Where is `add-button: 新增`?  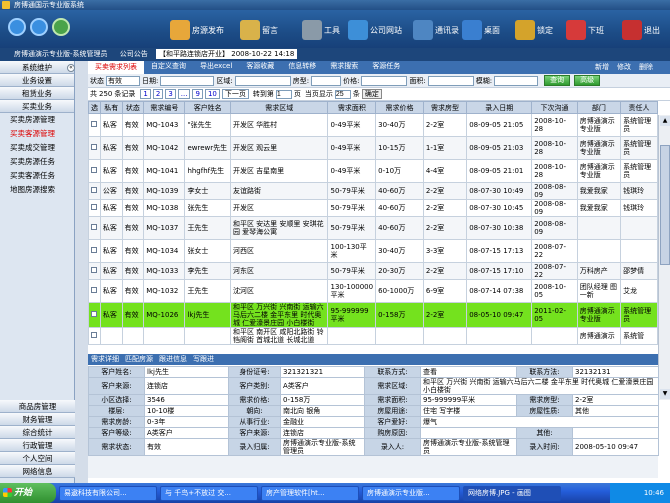
add-button: 新增 is located at coordinates (602, 67).